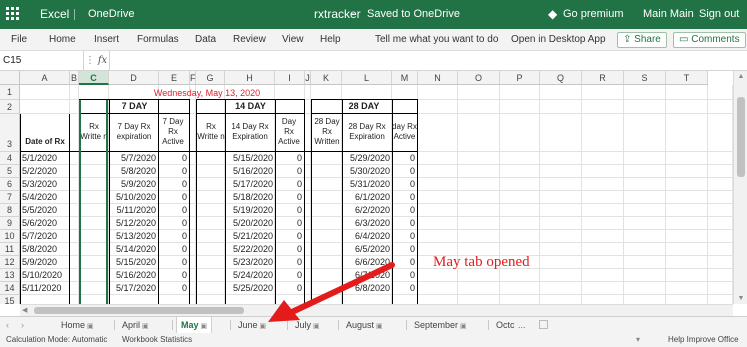  What do you see at coordinates (133, 288) in the screenshot?
I see `cell-d-14: 5/17/2020` at bounding box center [133, 288].